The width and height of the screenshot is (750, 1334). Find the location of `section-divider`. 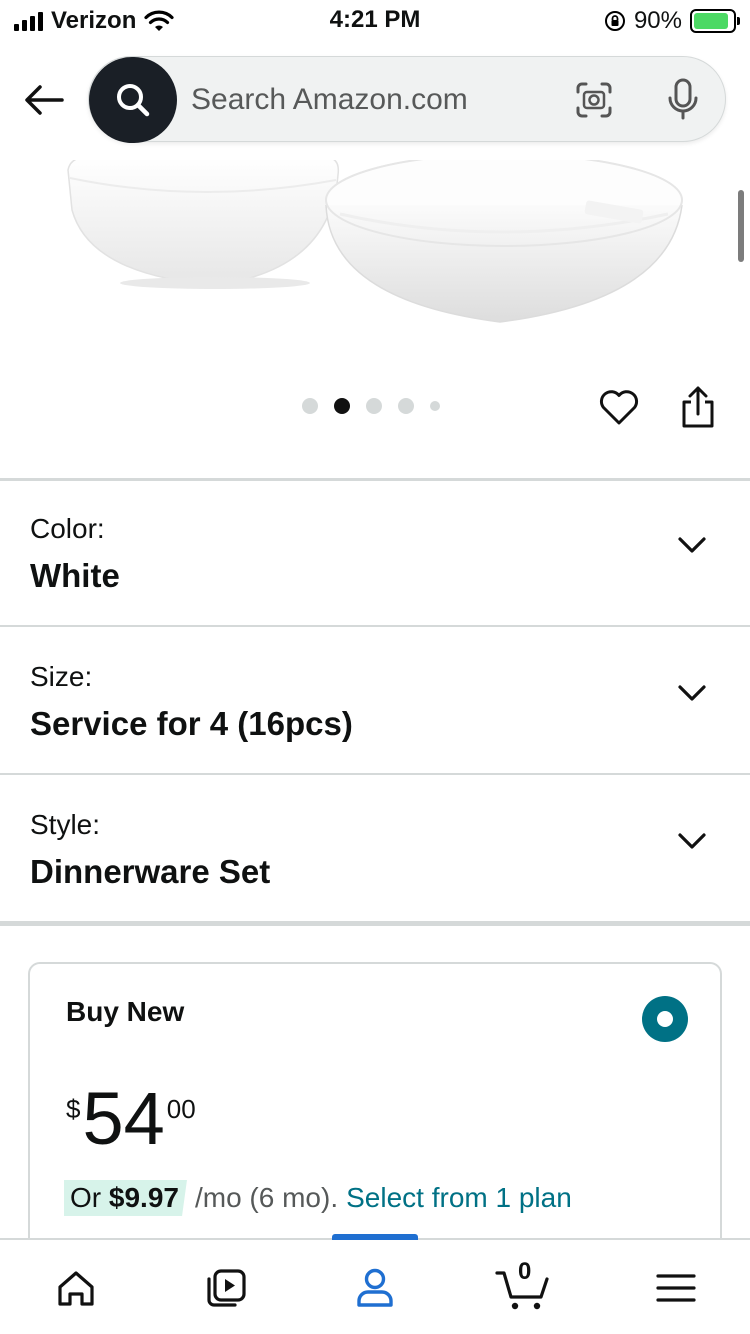

section-divider is located at coordinates (375, 924).